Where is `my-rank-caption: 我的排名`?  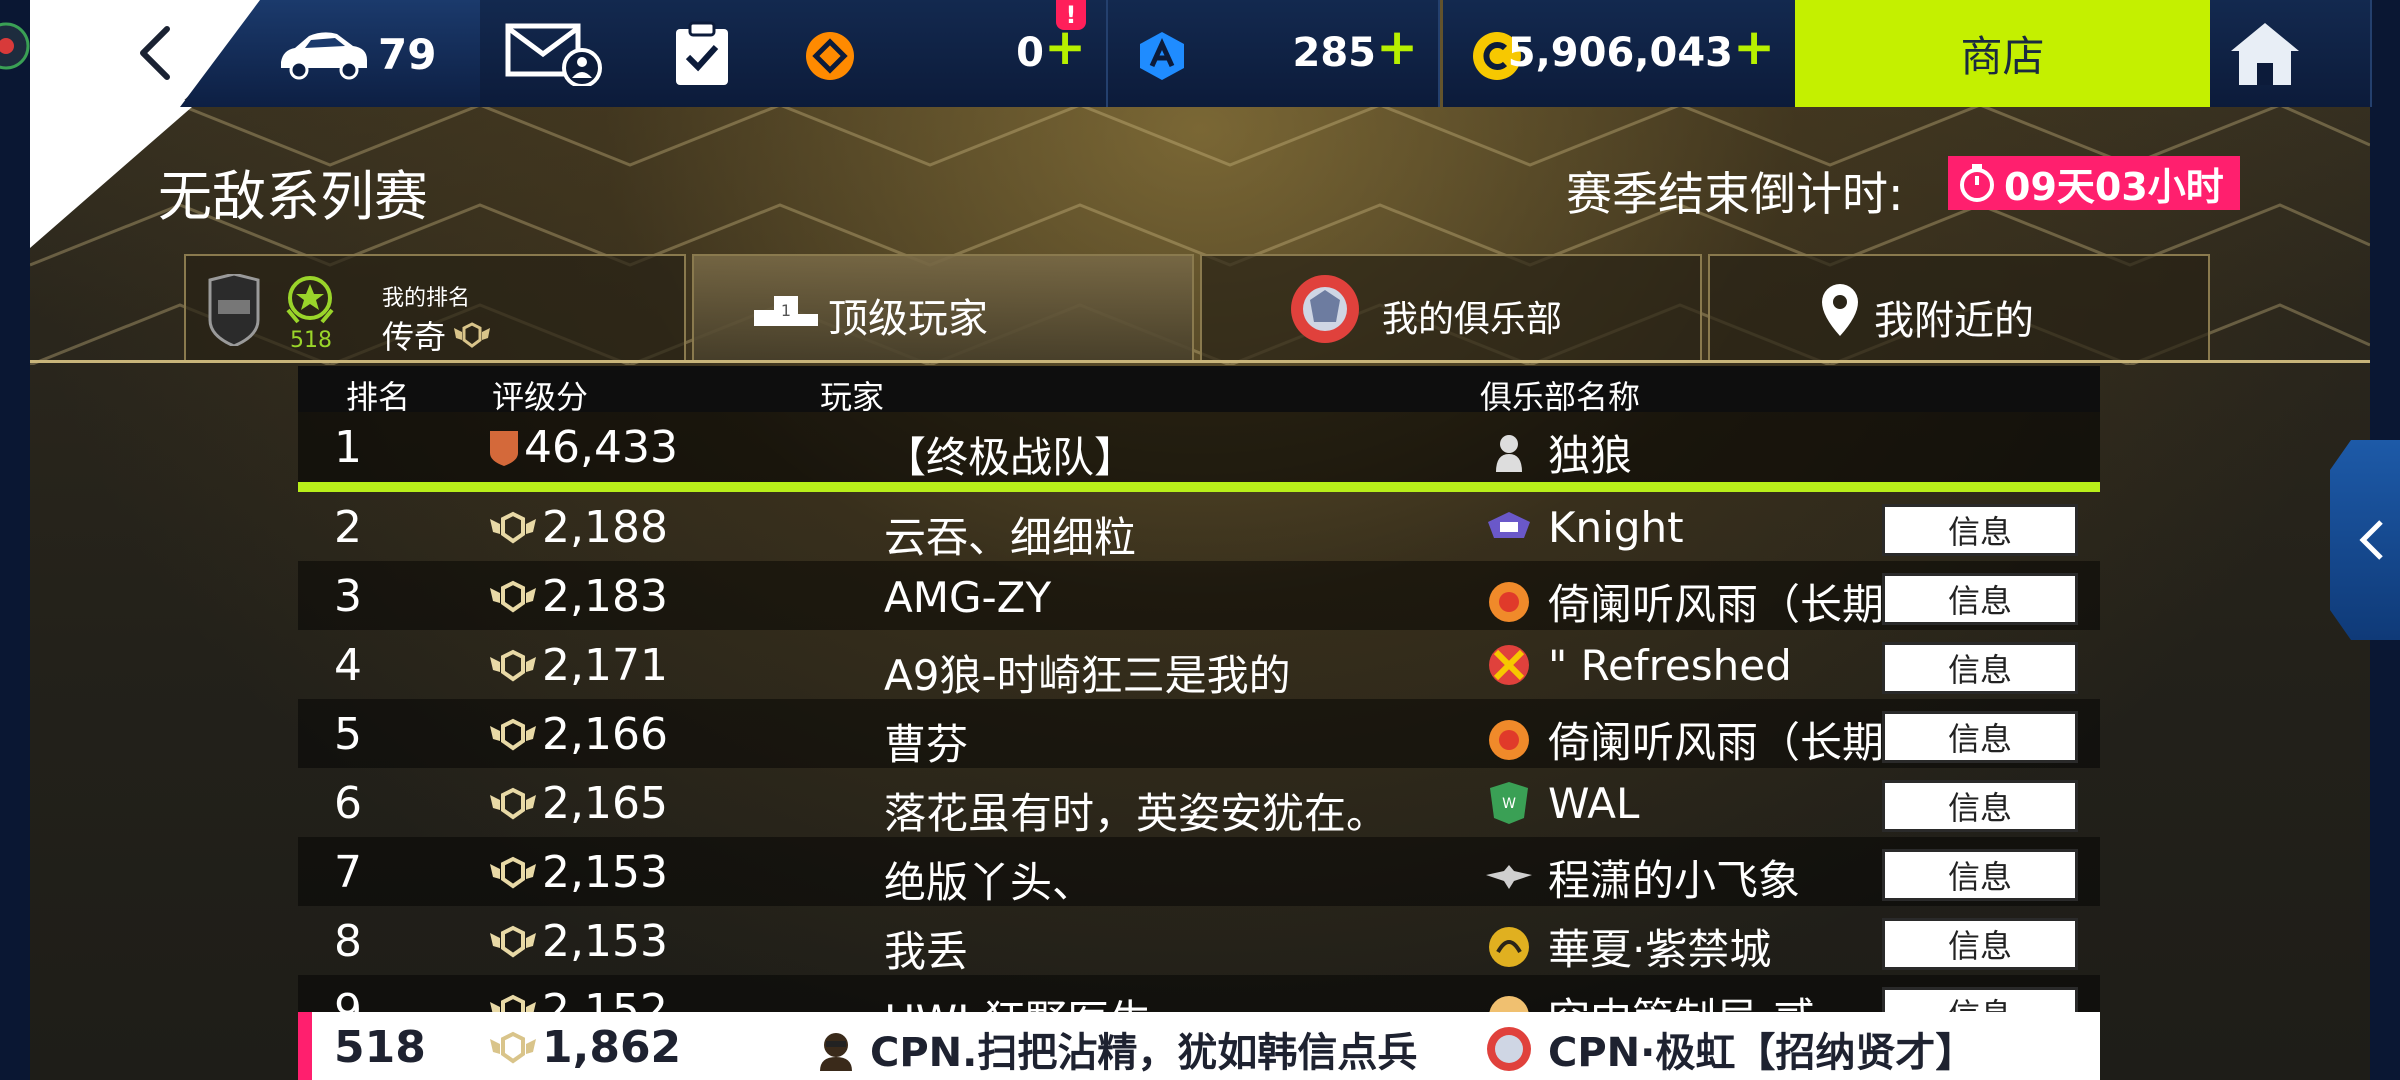
my-rank-caption: 我的排名 is located at coordinates (426, 298).